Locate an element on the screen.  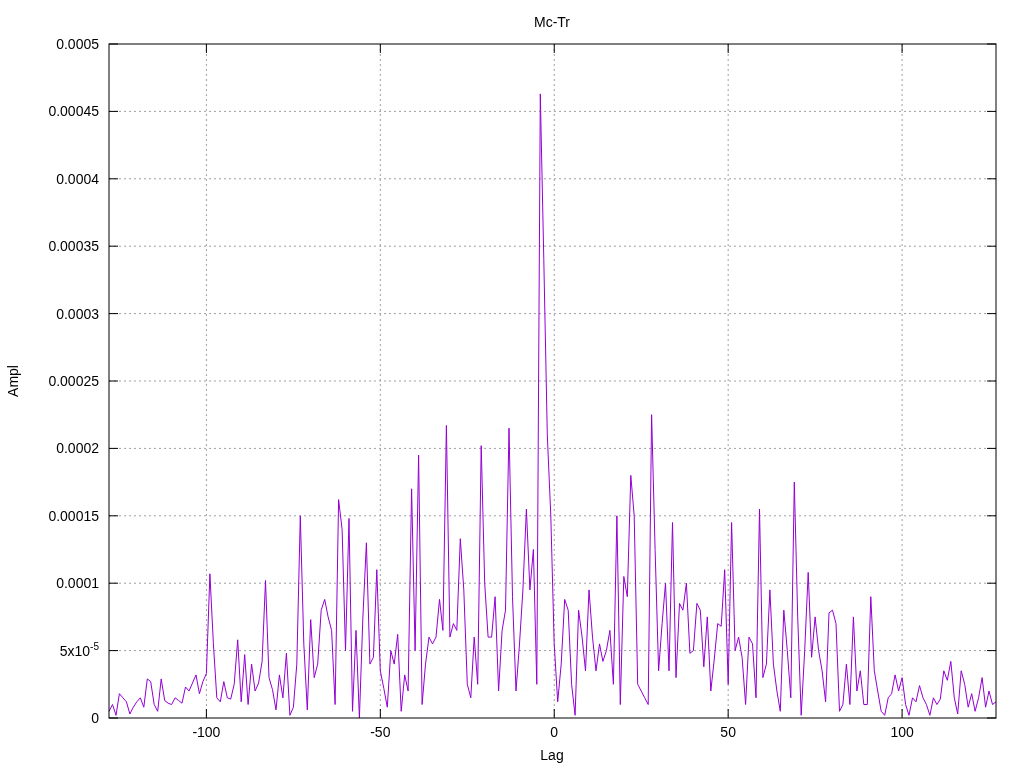
tick-label: -100 is located at coordinates (206, 732).